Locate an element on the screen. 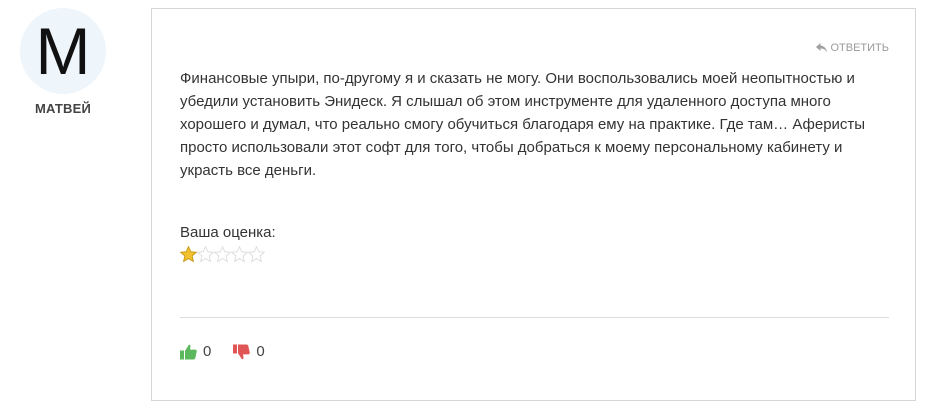 Image resolution: width=925 pixels, height=411 pixels. like-button: 0 is located at coordinates (195, 351).